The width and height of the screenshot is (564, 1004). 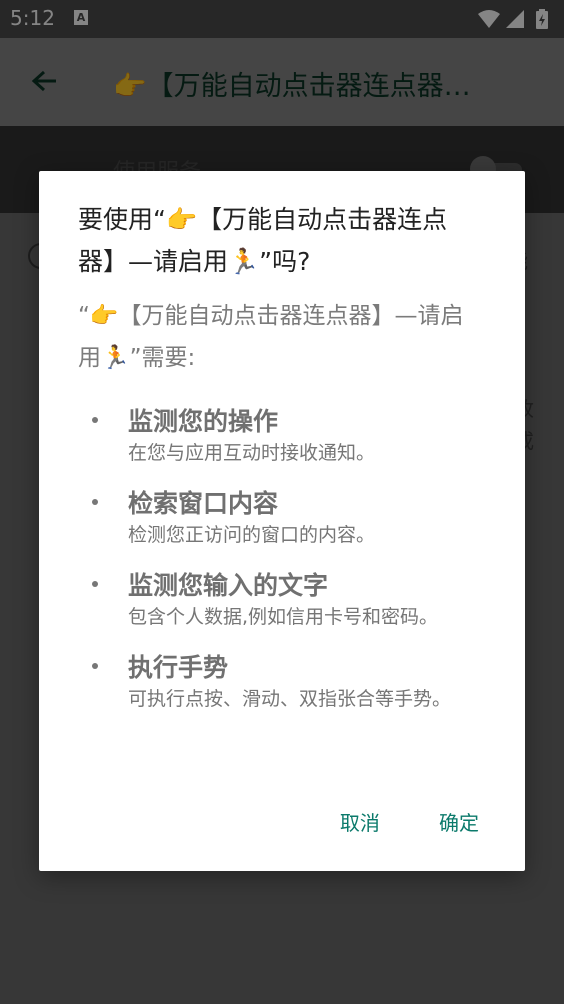 I want to click on dialog-actions: 取消 确定, so click(x=382, y=823).